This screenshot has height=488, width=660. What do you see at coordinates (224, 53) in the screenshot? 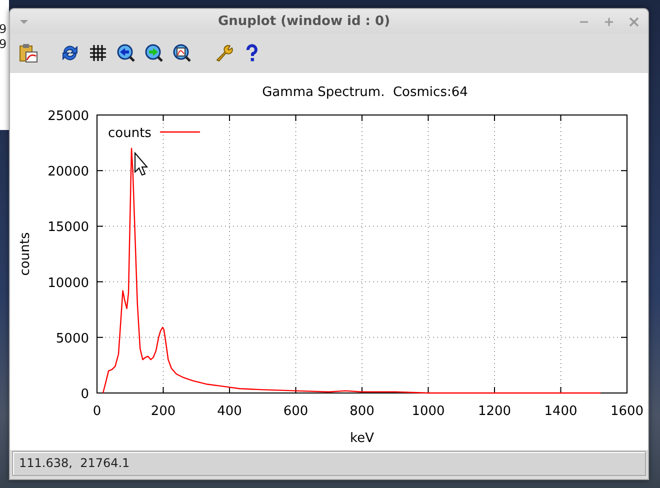
I see `wrench-icon` at bounding box center [224, 53].